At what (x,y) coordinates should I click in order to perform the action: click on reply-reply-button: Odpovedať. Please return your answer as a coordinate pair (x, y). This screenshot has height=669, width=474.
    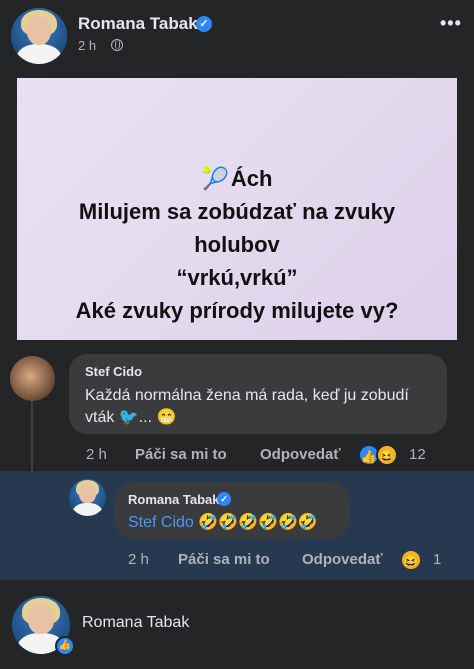
    Looking at the image, I should click on (342, 559).